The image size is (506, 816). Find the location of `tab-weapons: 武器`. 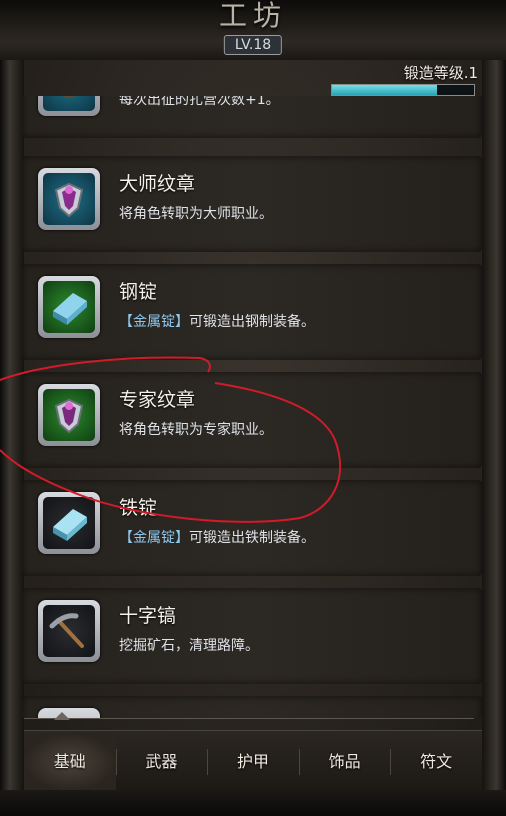

tab-weapons: 武器 is located at coordinates (161, 762).